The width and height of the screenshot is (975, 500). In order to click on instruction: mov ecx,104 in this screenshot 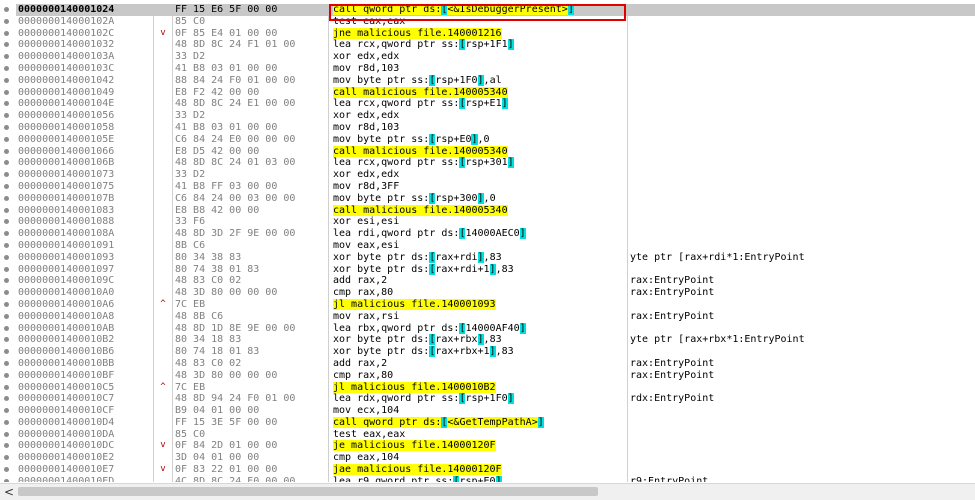, I will do `click(366, 411)`.